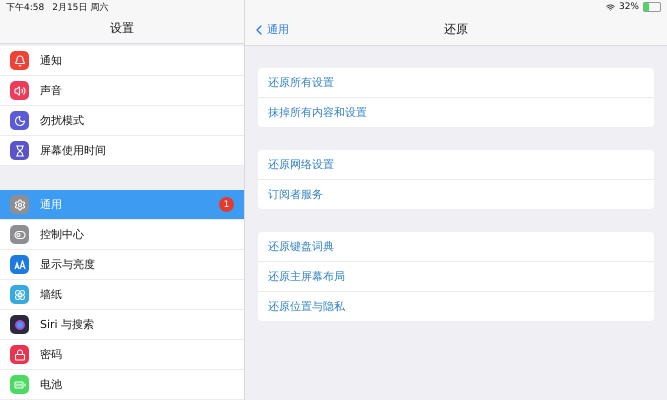 This screenshot has width=667, height=400. What do you see at coordinates (62, 234) in the screenshot?
I see `sidebar-item-label: 控制中心` at bounding box center [62, 234].